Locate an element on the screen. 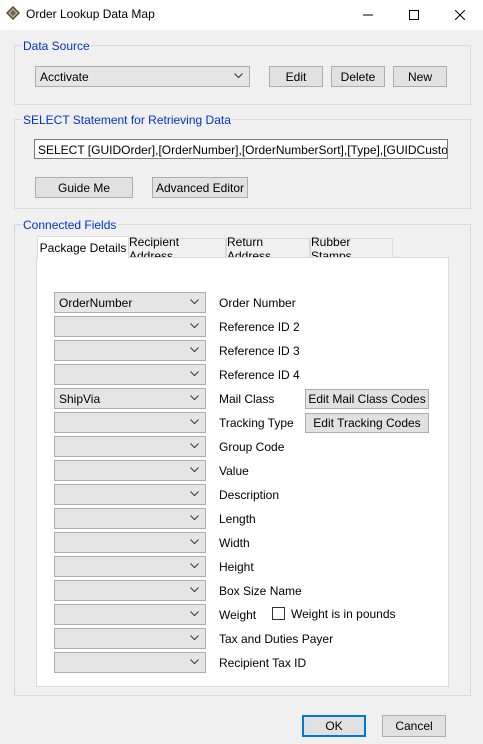 Image resolution: width=483 pixels, height=744 pixels. data-source-value: Acctivate is located at coordinates (64, 77).